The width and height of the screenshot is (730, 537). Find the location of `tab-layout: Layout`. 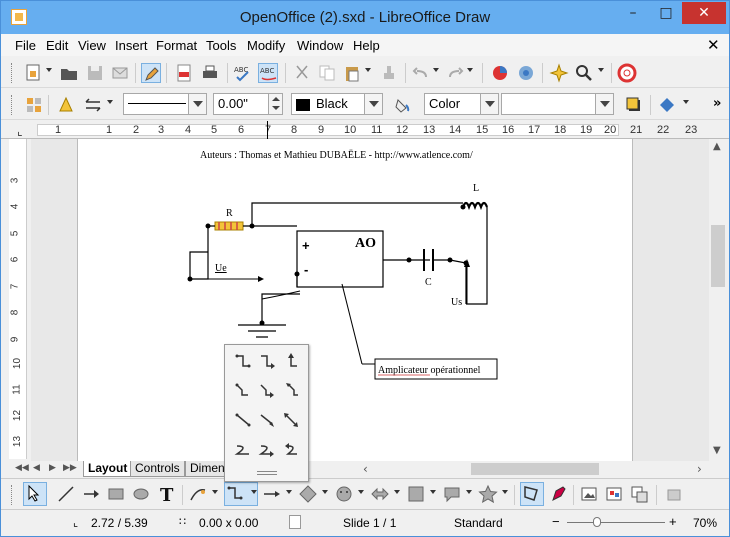

tab-layout: Layout is located at coordinates (108, 469).